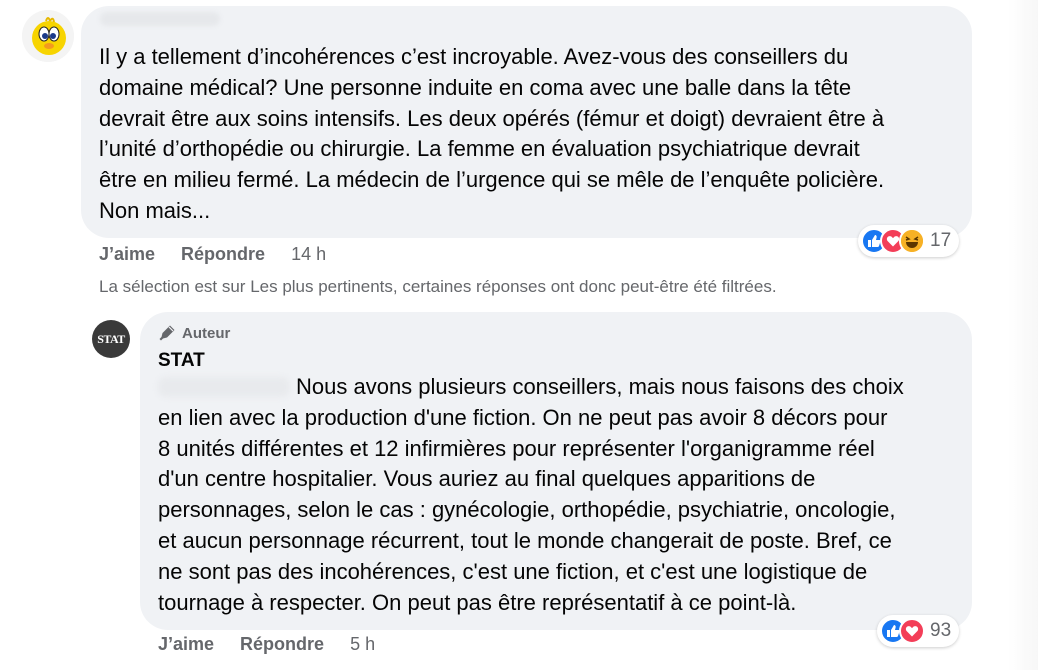  I want to click on commenter-name-redacted, so click(160, 19).